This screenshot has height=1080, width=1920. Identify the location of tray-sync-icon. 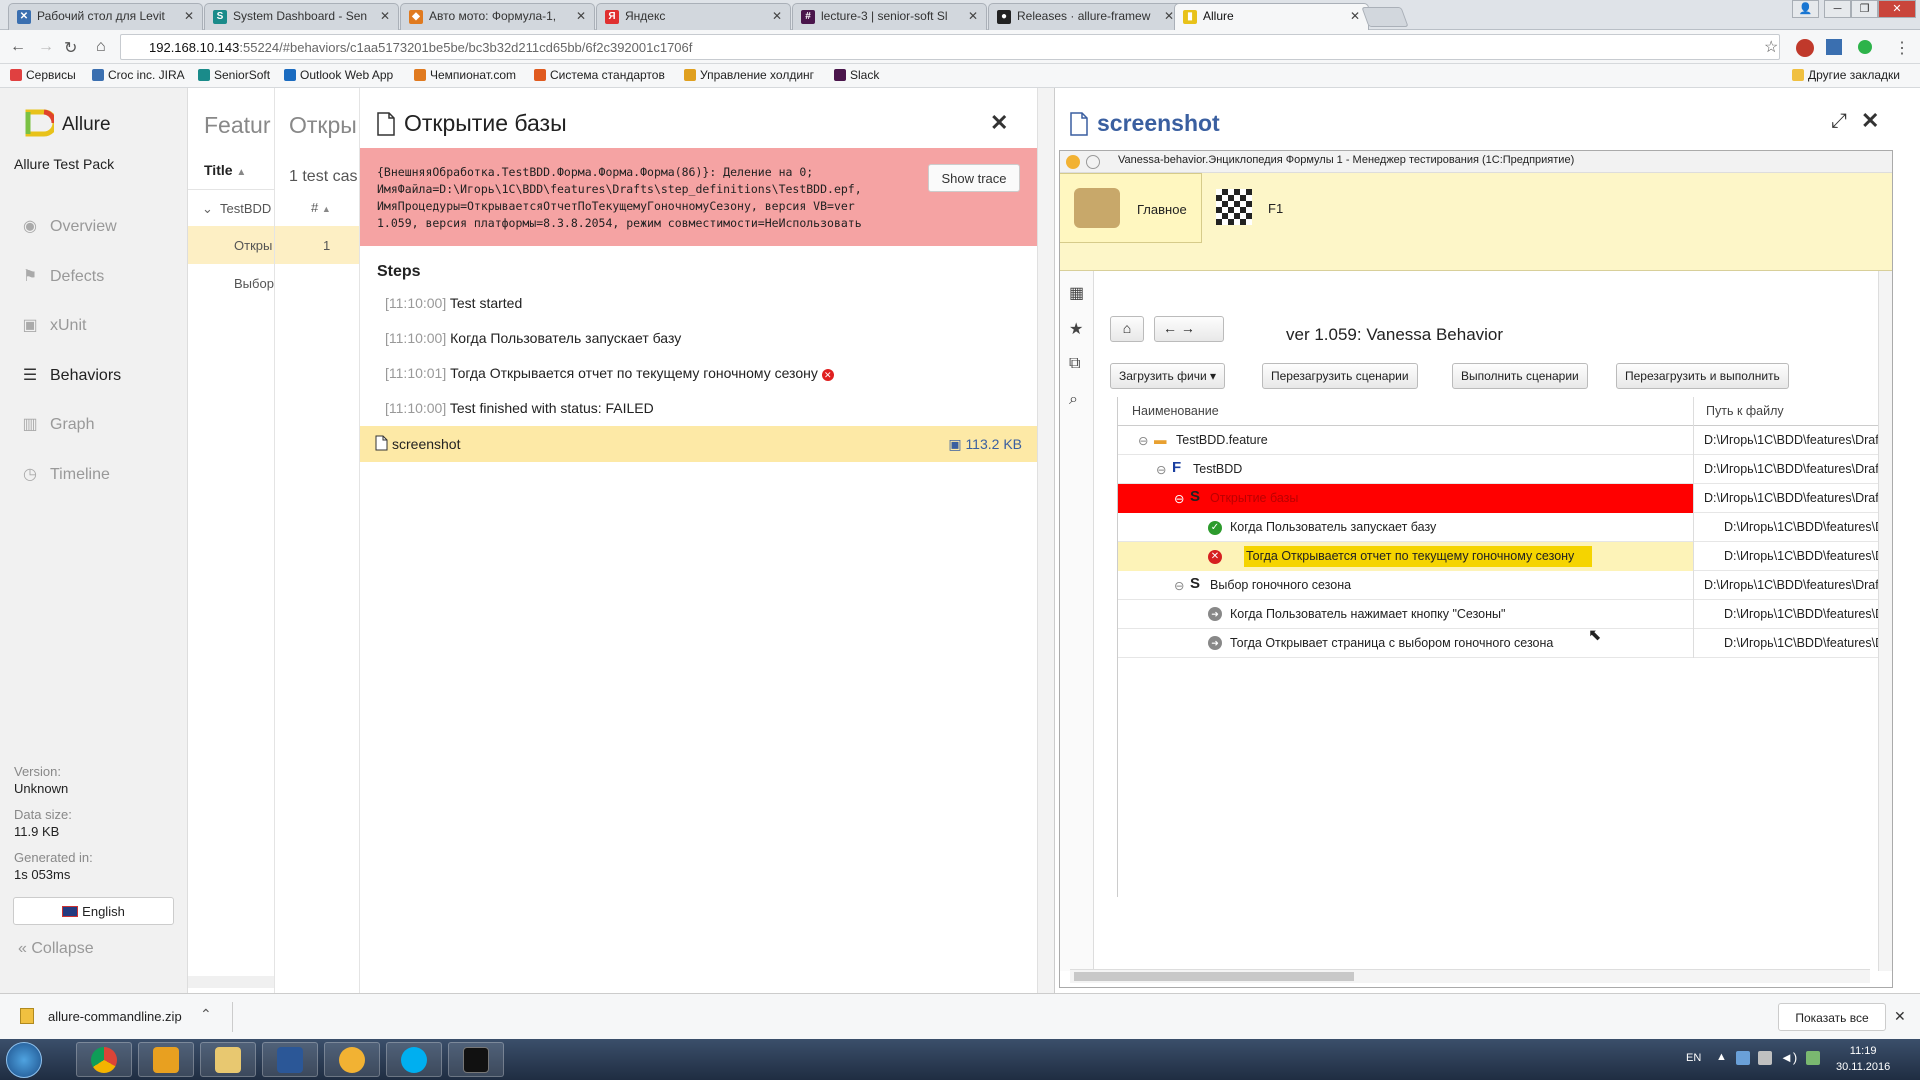
(1813, 1058).